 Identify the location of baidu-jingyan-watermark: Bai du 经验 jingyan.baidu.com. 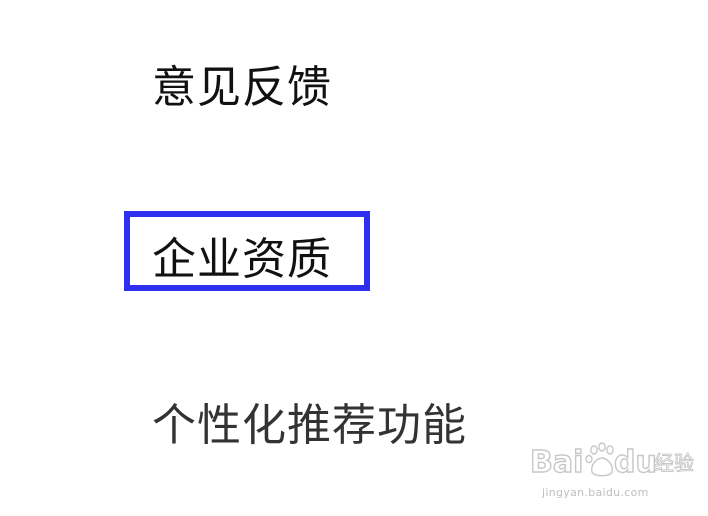
(613, 472).